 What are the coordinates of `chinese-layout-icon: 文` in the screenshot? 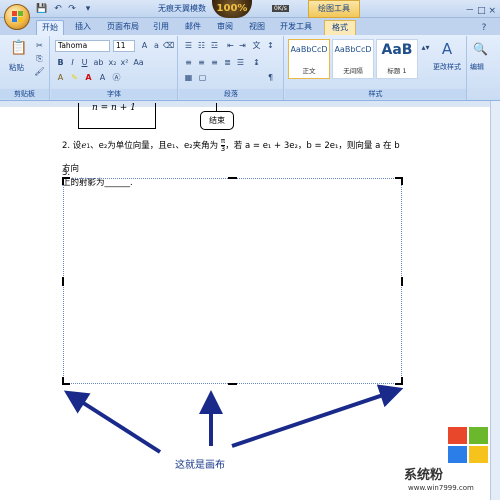 It's located at (256, 45).